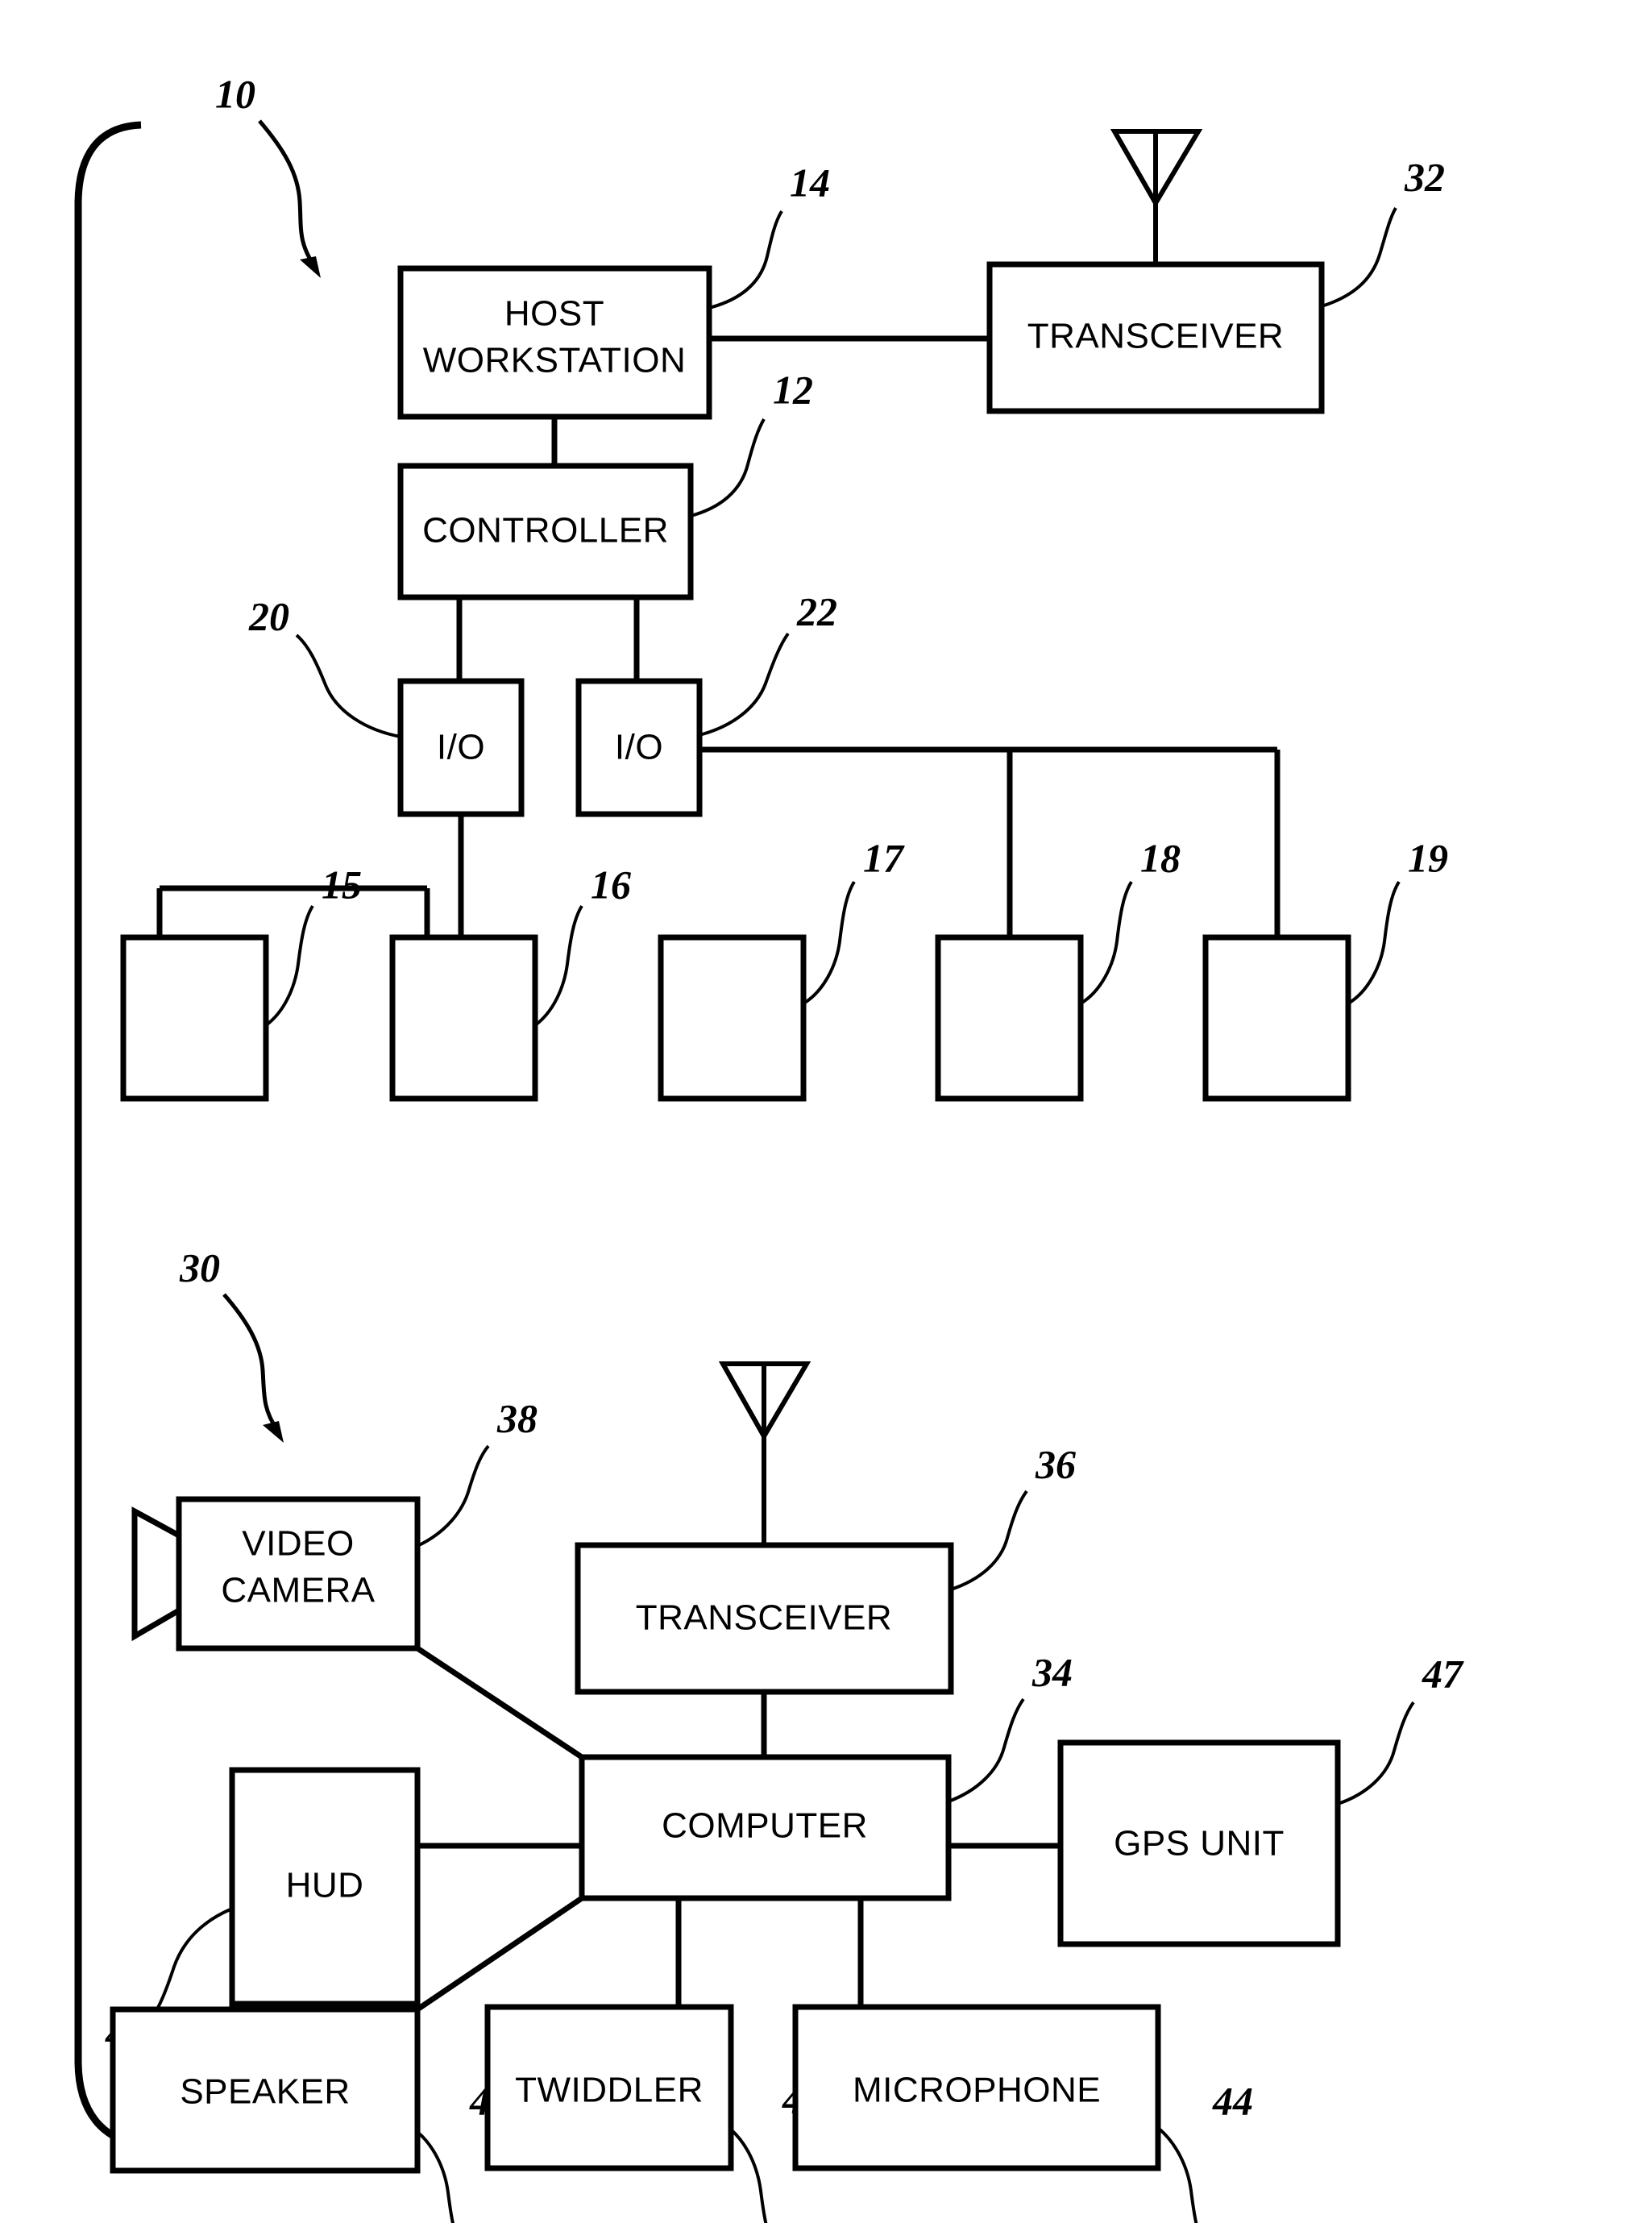  What do you see at coordinates (1199, 1844) in the screenshot?
I see `gps-unit-label: GPS UNIT` at bounding box center [1199, 1844].